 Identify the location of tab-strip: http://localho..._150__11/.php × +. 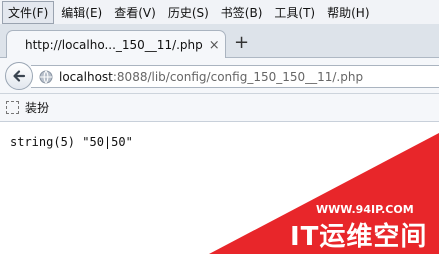
(219, 41).